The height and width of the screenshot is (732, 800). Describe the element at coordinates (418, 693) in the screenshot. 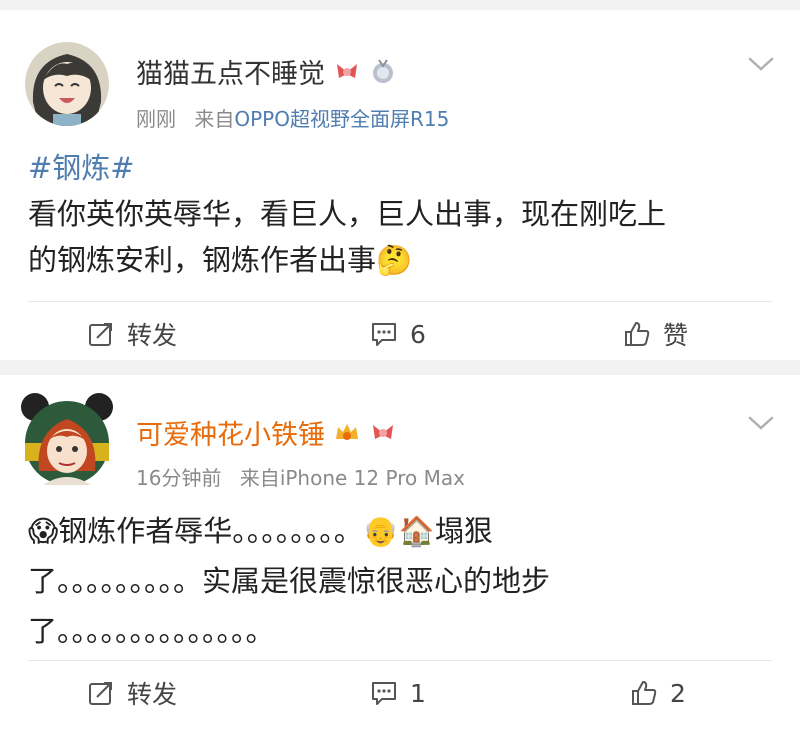

I see `comment-count: 1` at that location.